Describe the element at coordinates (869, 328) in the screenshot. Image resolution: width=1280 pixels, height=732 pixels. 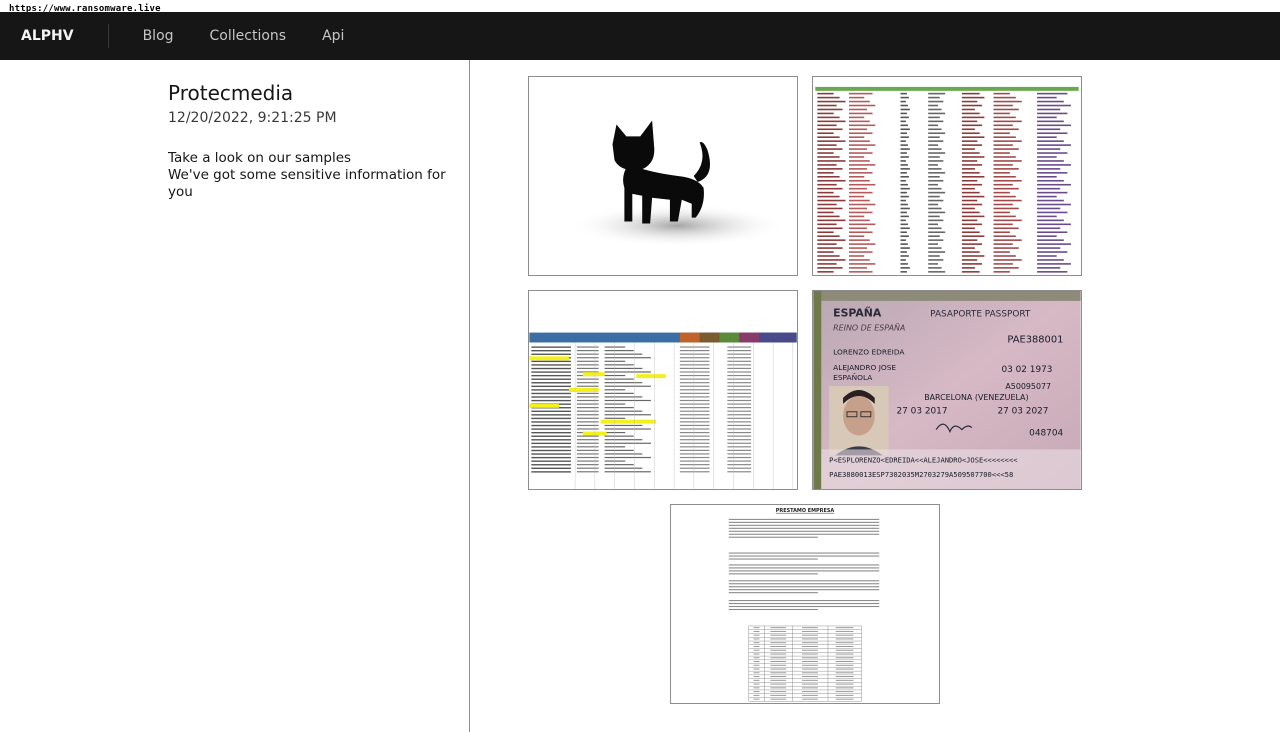
I see `passport-kingdom: REINO DE ESPAÑA` at that location.